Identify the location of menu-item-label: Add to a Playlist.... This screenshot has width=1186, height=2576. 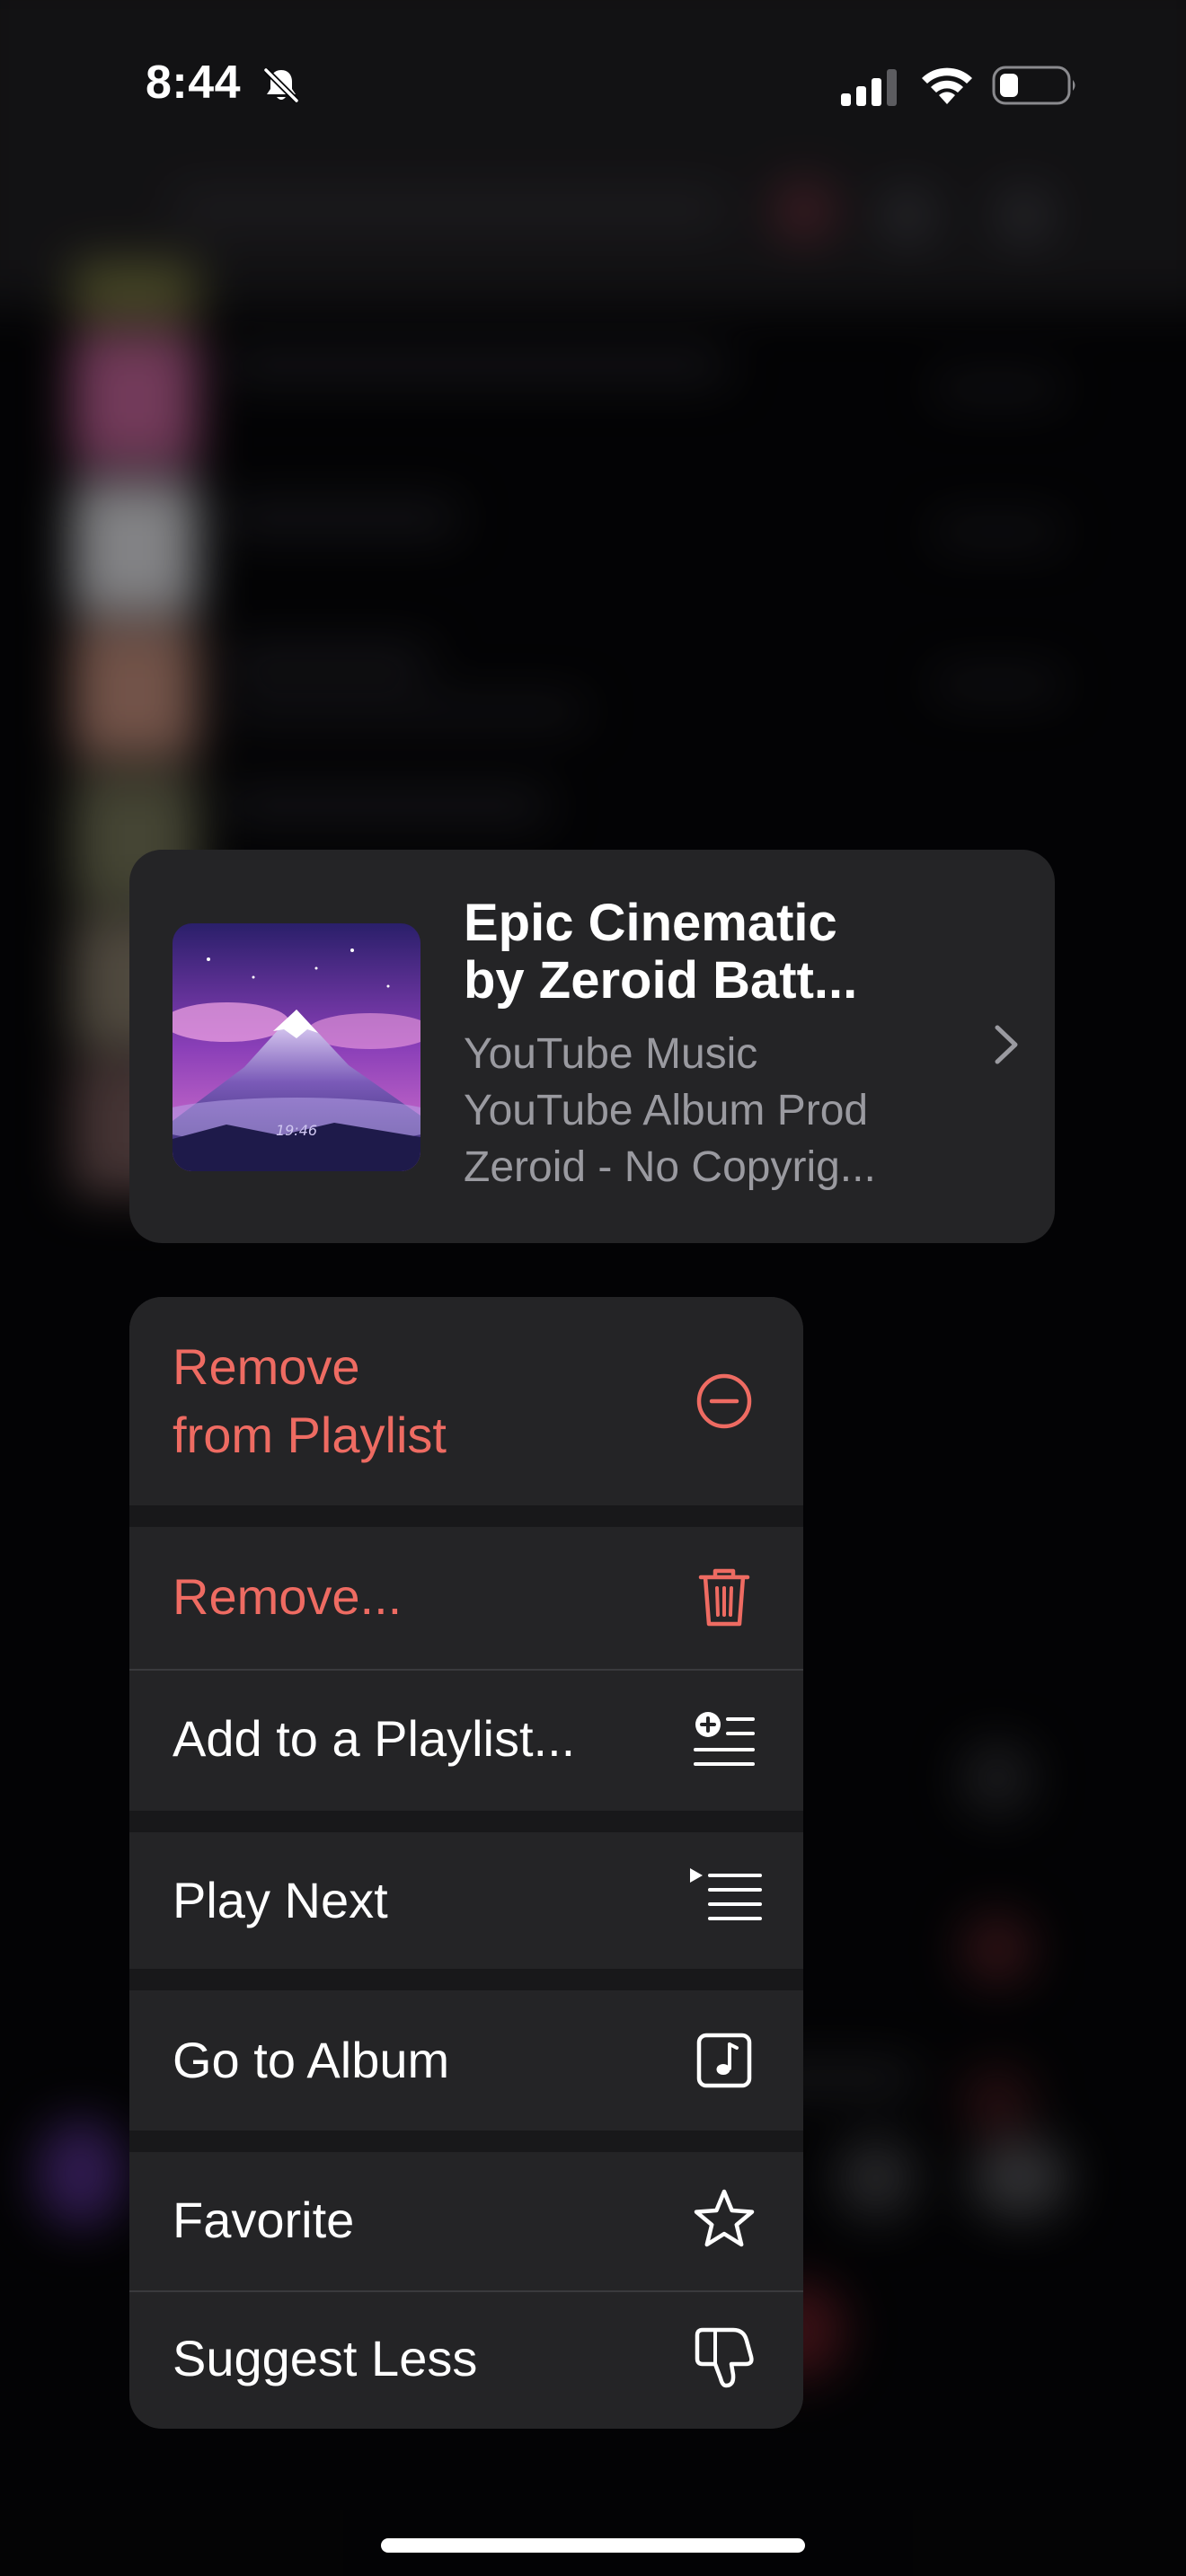
(374, 1738).